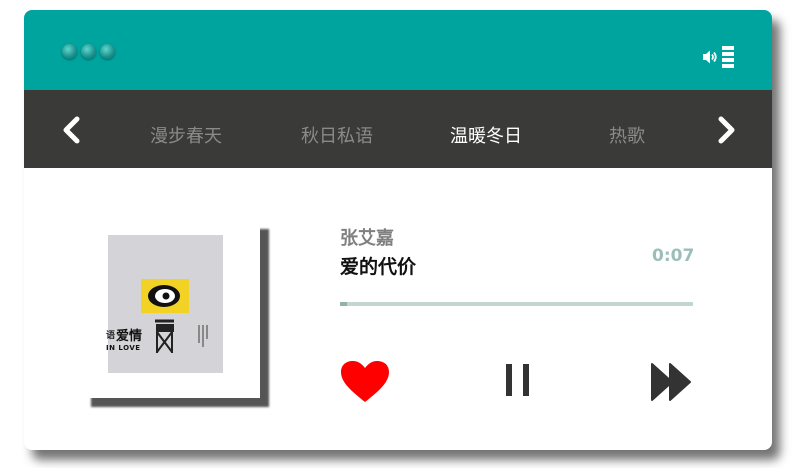 The image size is (800, 468). I want to click on window-controls, so click(88, 51).